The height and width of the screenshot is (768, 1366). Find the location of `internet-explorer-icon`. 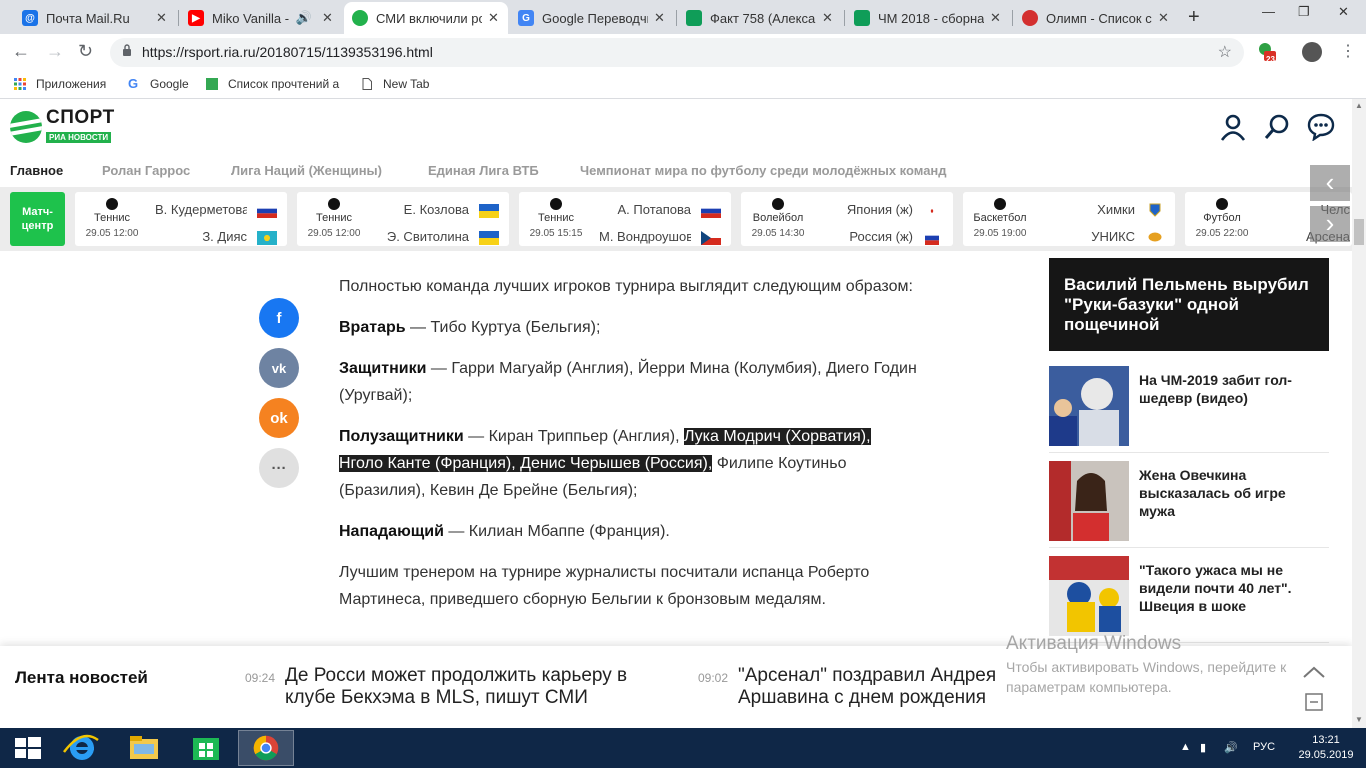

internet-explorer-icon is located at coordinates (82, 748).